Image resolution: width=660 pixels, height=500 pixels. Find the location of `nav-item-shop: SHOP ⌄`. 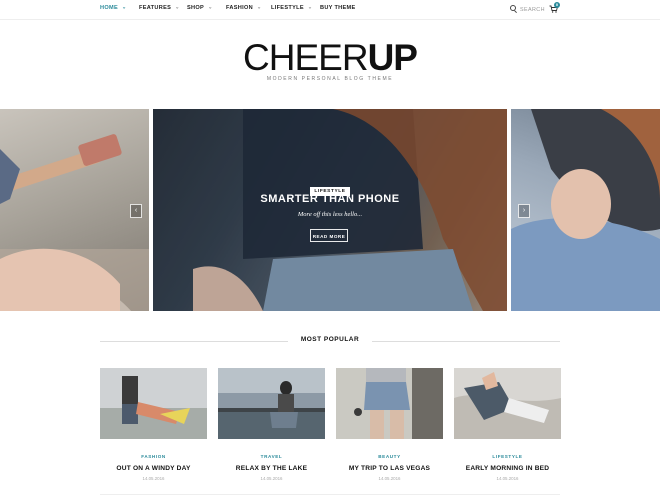

nav-item-shop: SHOP ⌄ is located at coordinates (200, 8).